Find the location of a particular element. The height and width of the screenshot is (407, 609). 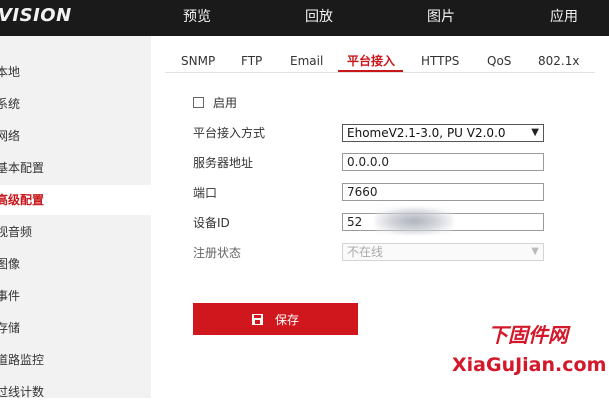

brand-logo: VISION is located at coordinates (36, 15).